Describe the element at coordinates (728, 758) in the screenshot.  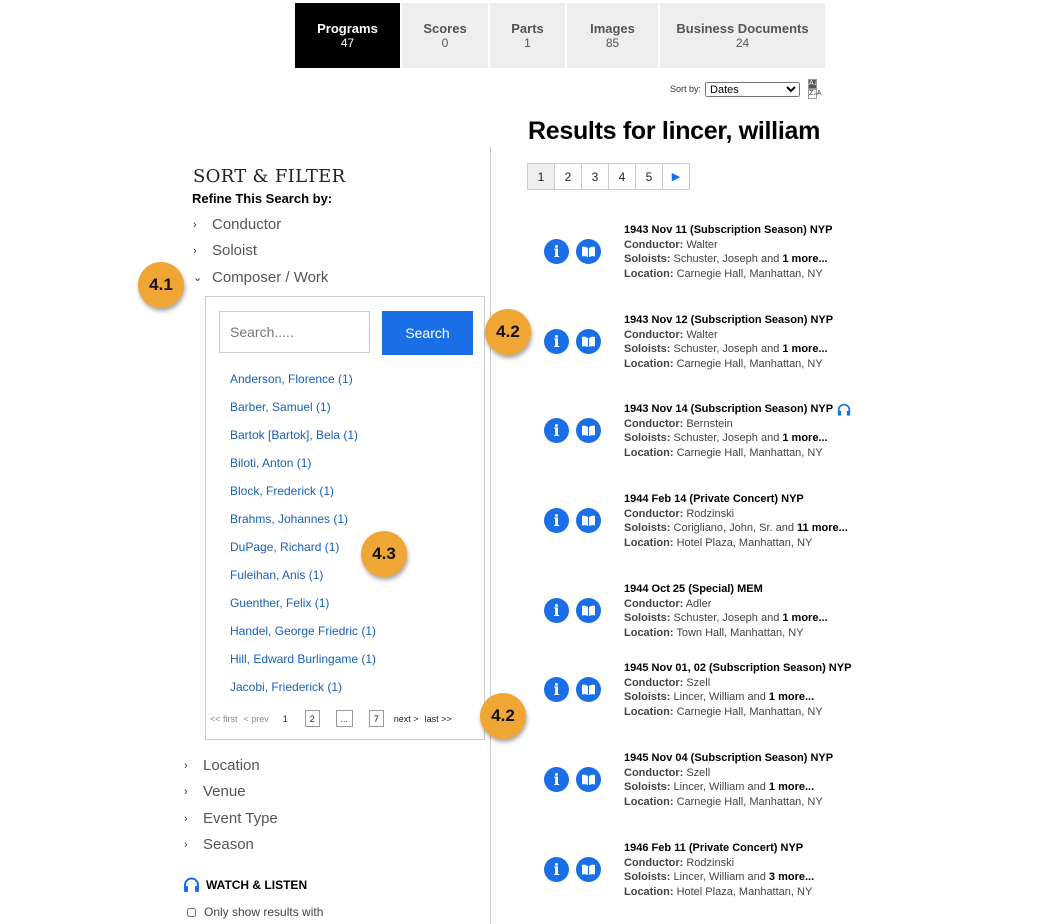
I see `result-title-link: 1945 Nov 04 (Subscription Season) NYP` at that location.